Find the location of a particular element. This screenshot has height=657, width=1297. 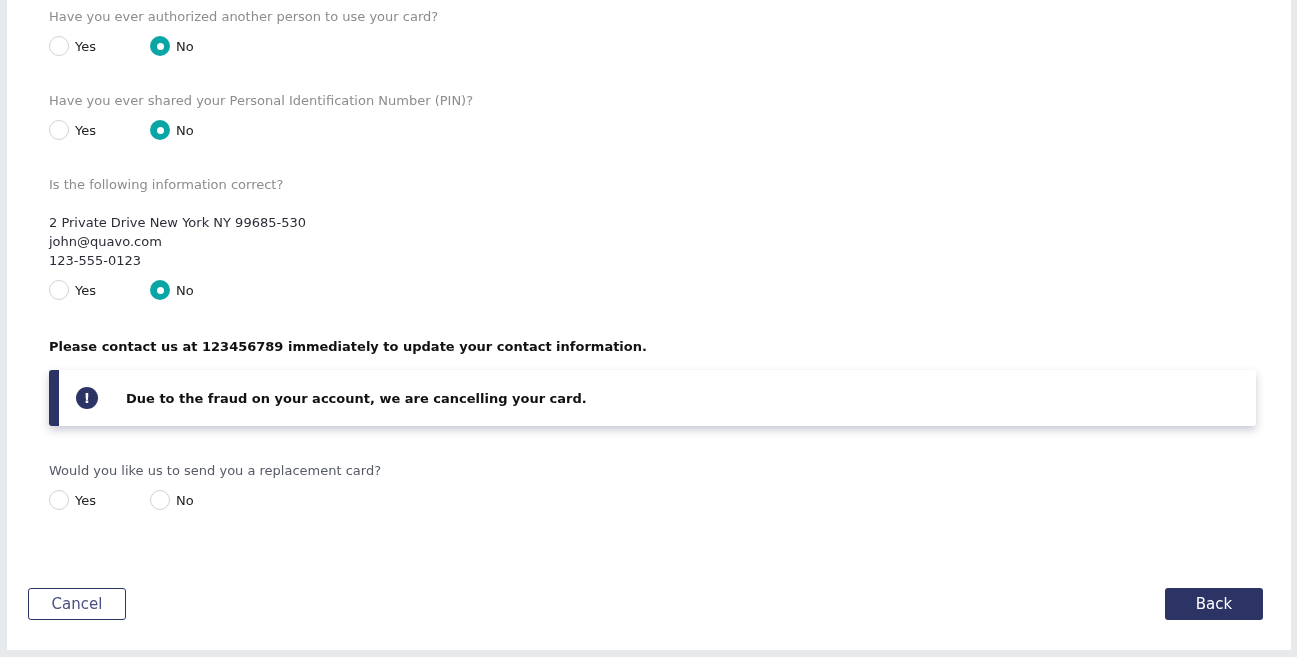

cancel-button: Cancel is located at coordinates (77, 604).